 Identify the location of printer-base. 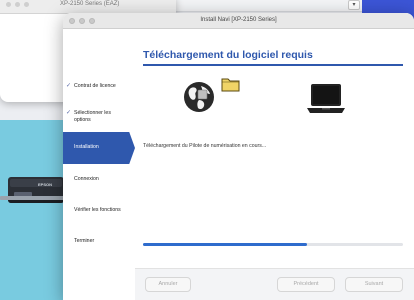
(33, 198).